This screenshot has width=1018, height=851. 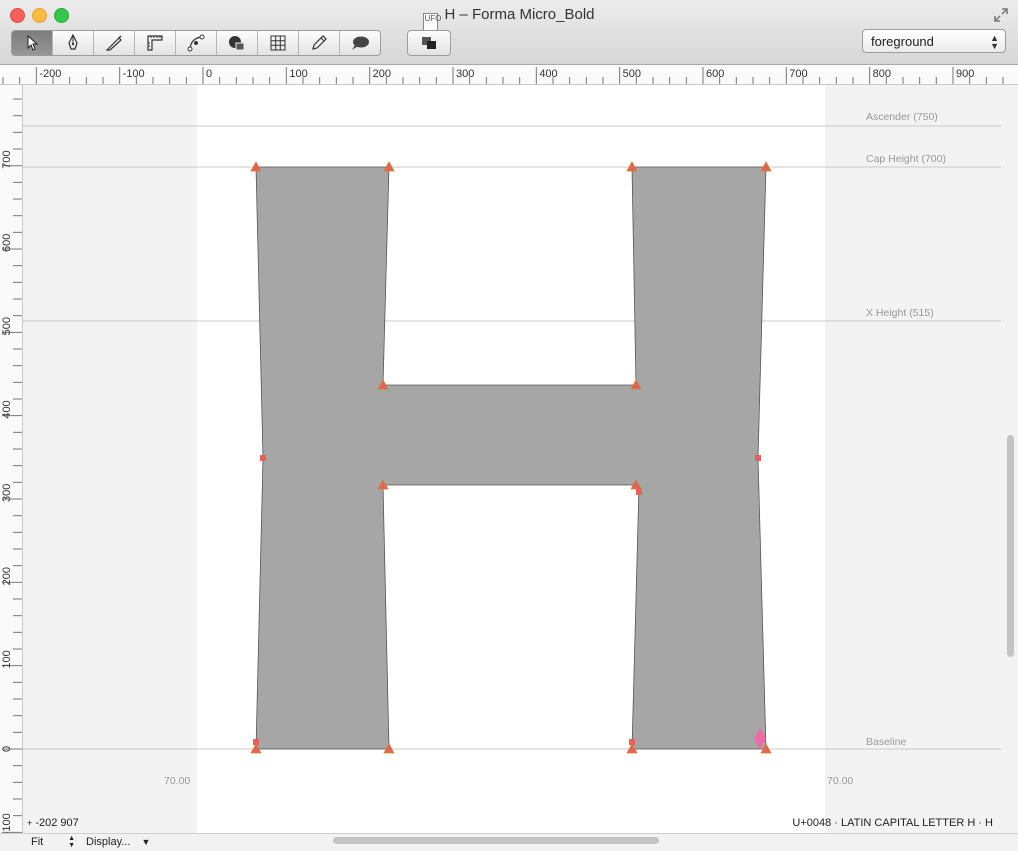 I want to click on zoom-select-value: Fit, so click(x=37, y=842).